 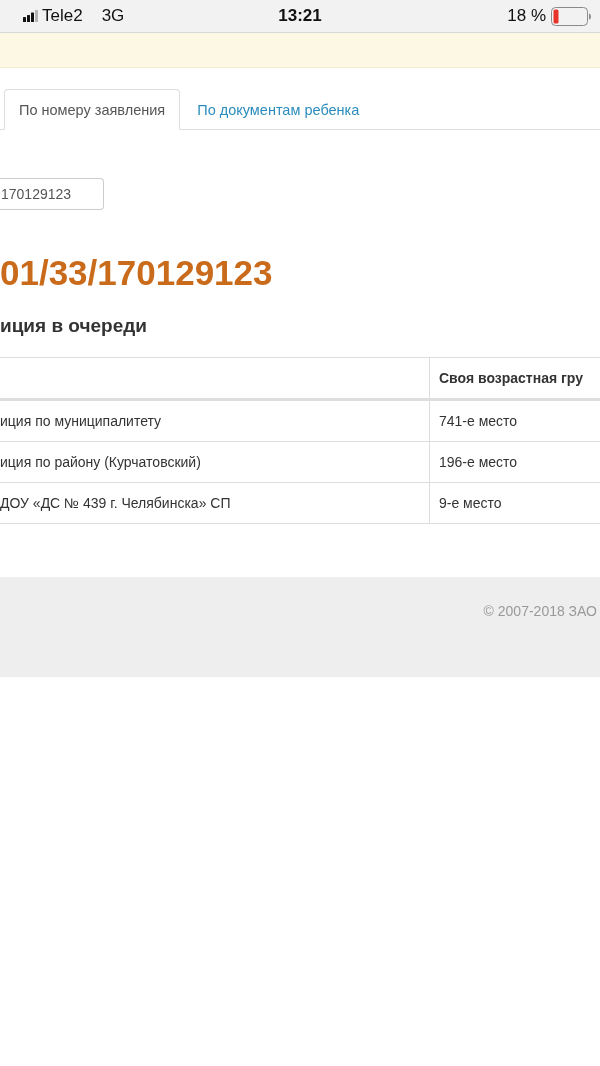 I want to click on table-cell: ДОУ «ДС № 439 г. Челябинска» СП, so click(x=115, y=503).